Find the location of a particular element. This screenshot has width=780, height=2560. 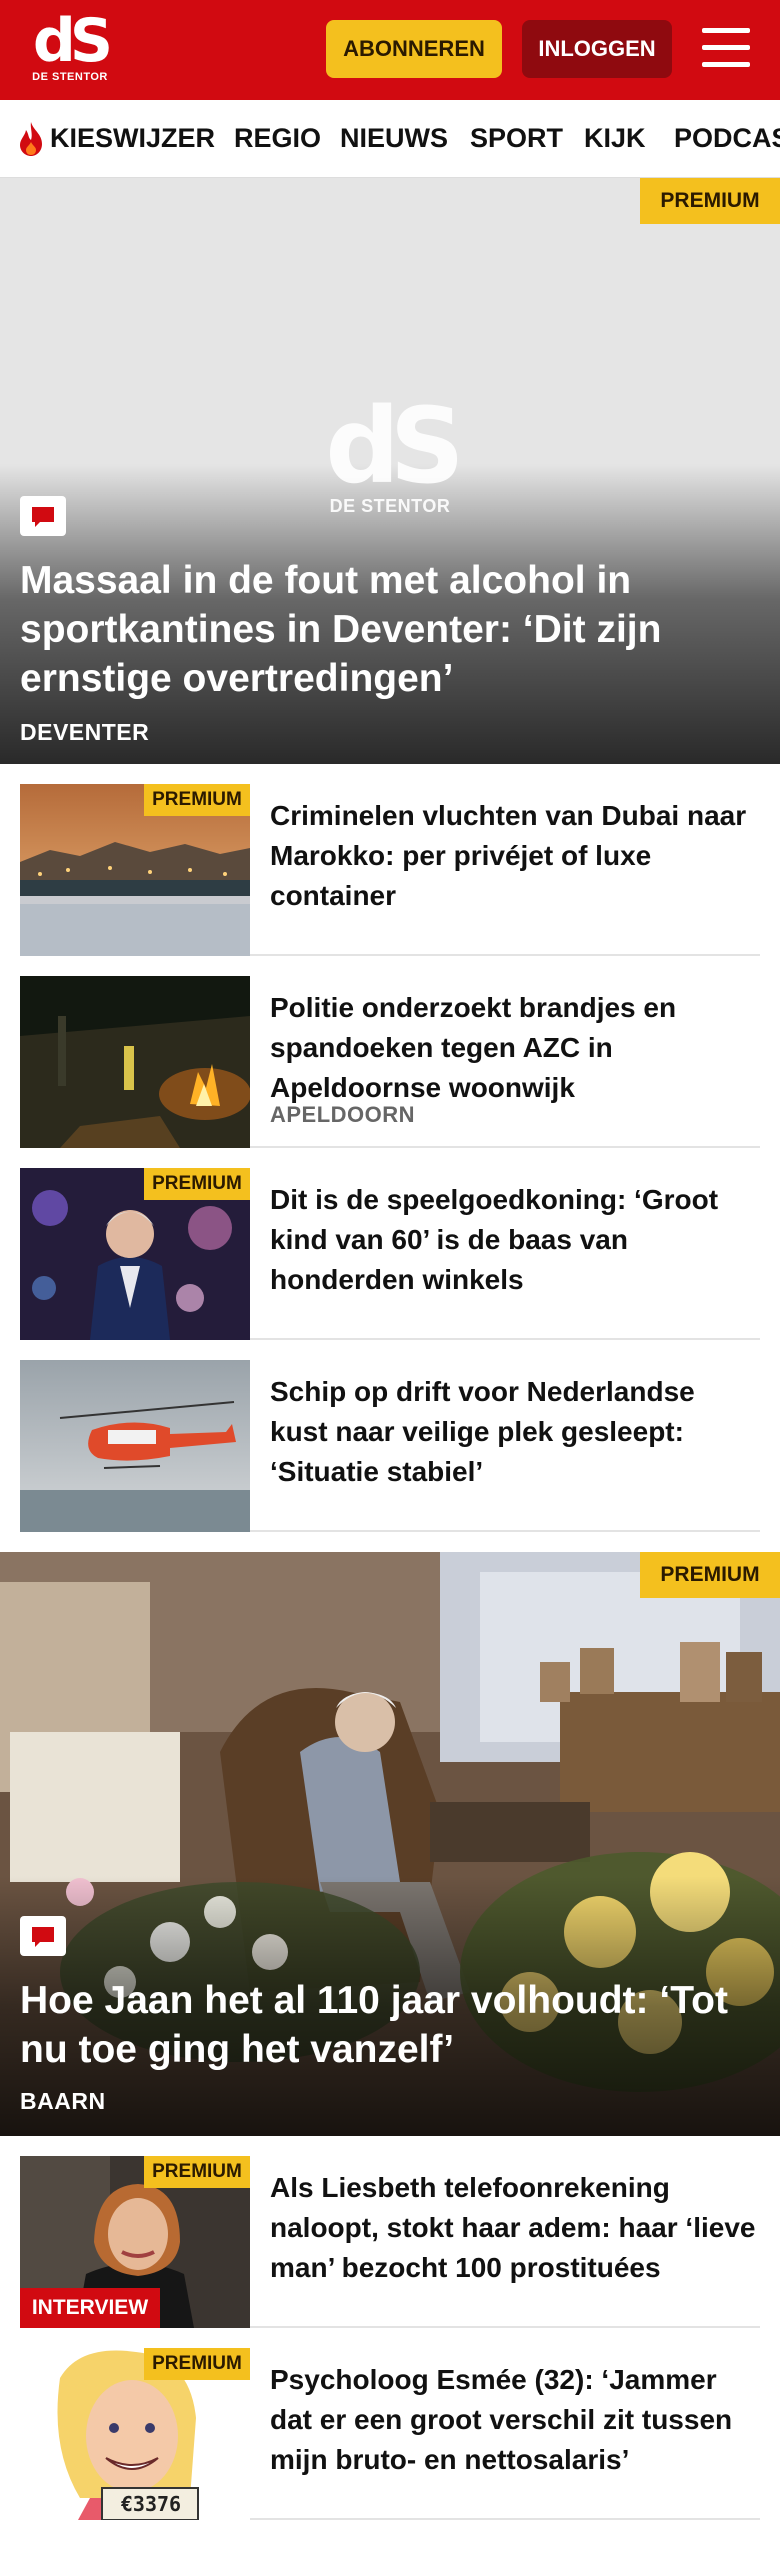

logo-mark: dS is located at coordinates (72, 41).